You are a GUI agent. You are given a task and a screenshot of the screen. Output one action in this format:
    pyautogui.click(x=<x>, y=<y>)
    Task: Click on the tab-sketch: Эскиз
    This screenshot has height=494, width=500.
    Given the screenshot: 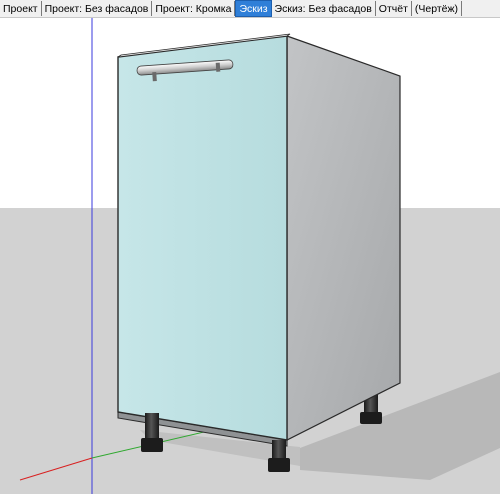 What is the action you would take?
    pyautogui.click(x=253, y=8)
    